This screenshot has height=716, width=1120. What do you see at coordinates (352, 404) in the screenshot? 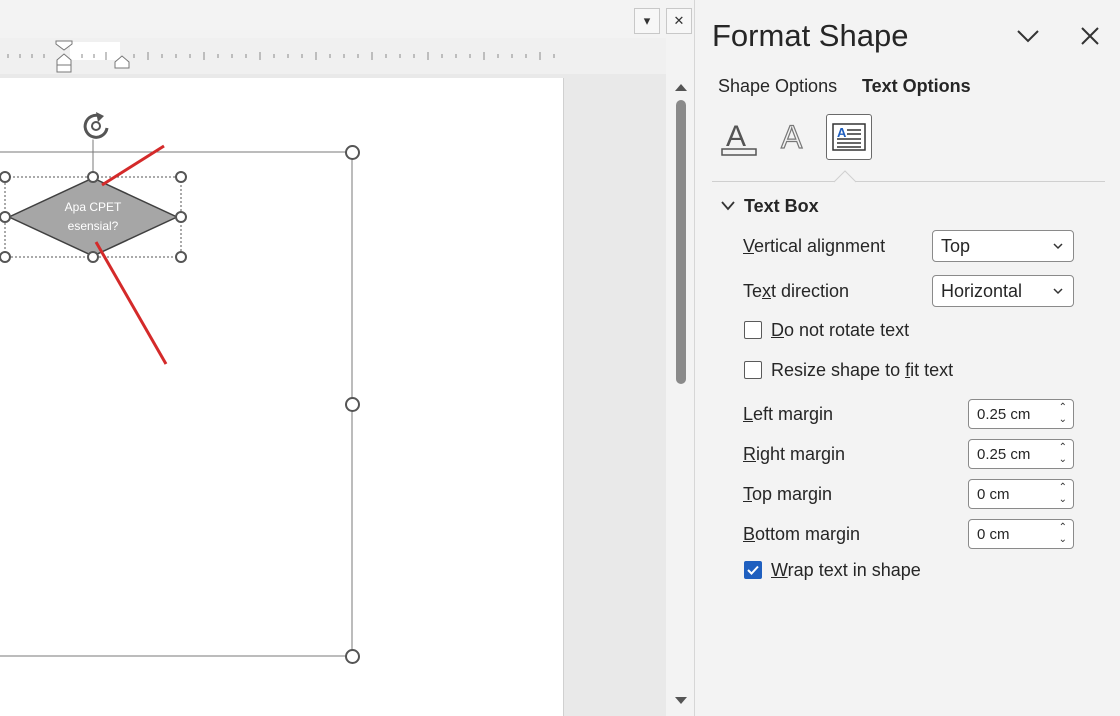
I see `canvas-handle-right` at bounding box center [352, 404].